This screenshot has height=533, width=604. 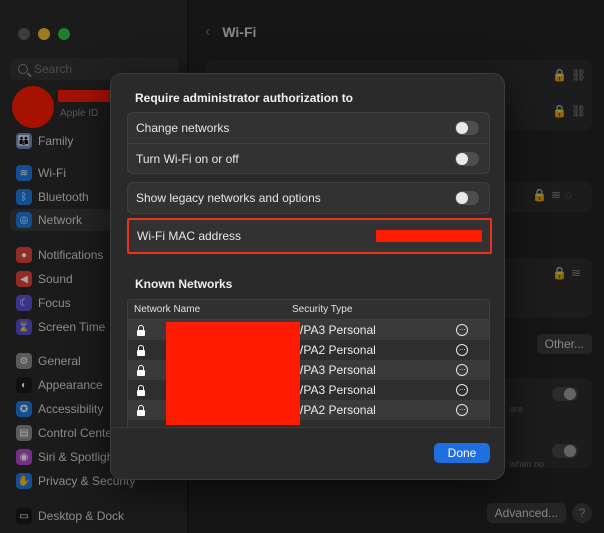 I want to click on table-header: Network Name Security Type, so click(x=308, y=310).